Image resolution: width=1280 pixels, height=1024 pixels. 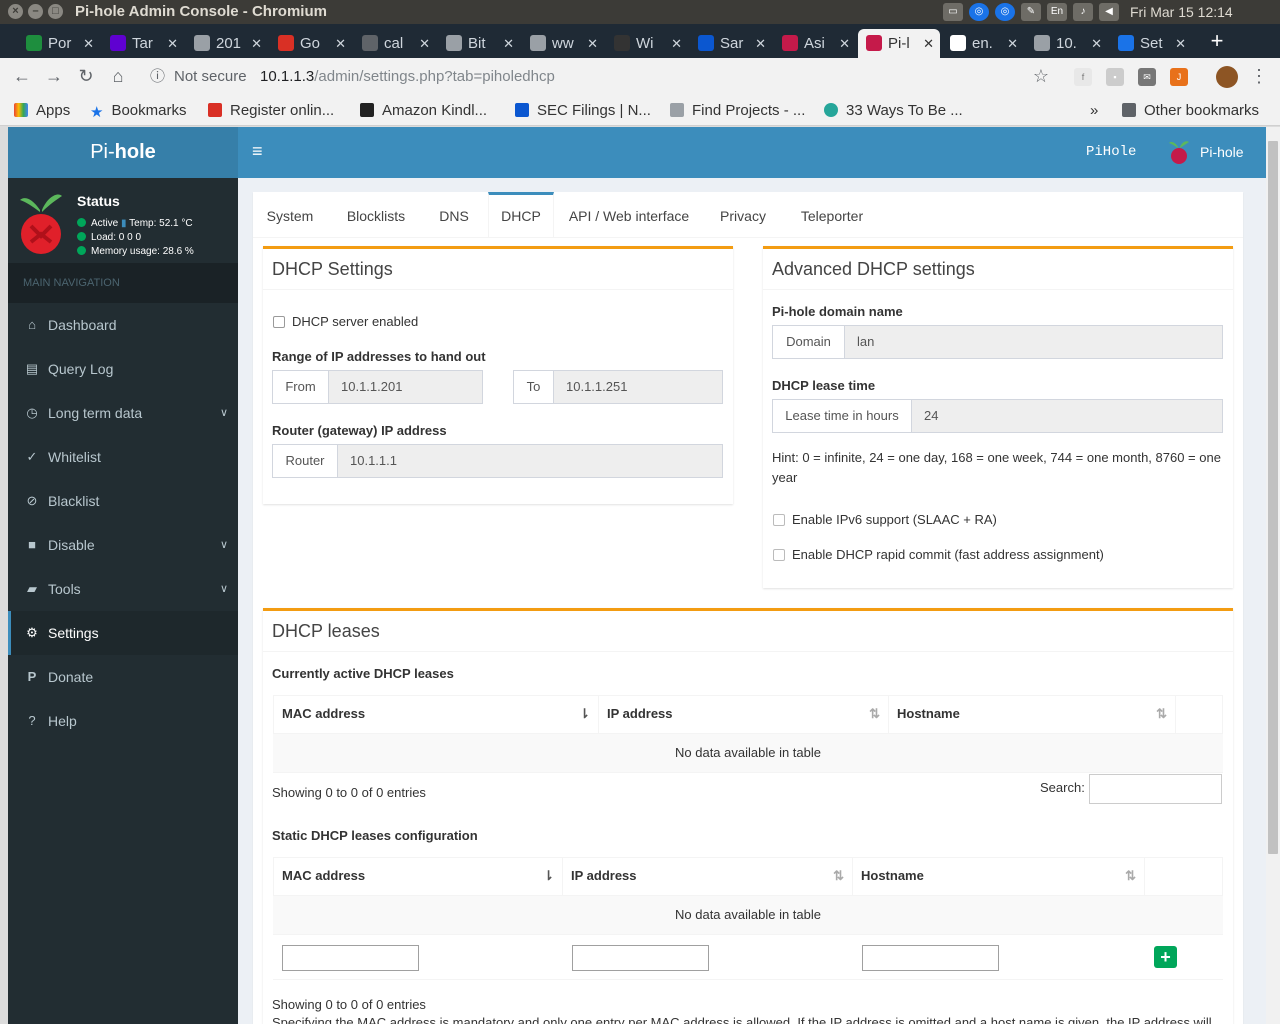 I want to click on bookmark-bookmarks: ★ Bookmarks, so click(x=138, y=111).